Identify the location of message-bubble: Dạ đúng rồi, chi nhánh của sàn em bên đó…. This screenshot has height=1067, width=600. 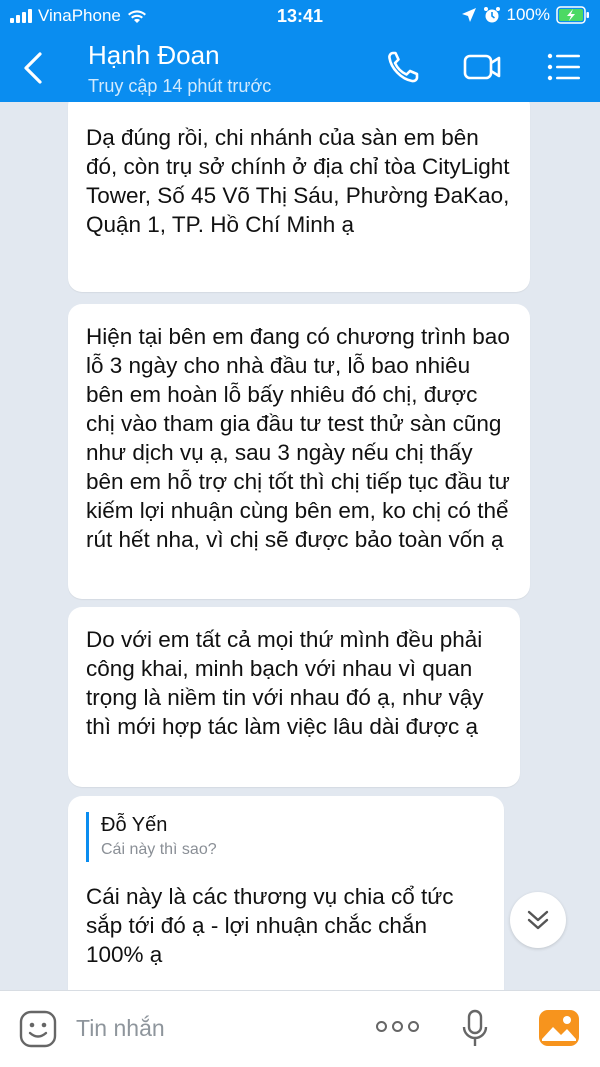
(299, 197).